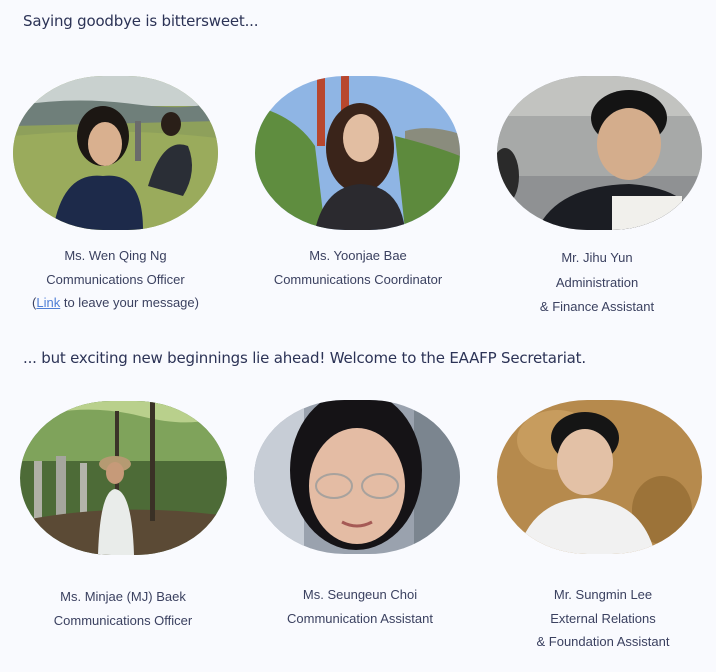  What do you see at coordinates (48, 302) in the screenshot?
I see `leave-message-link: Link` at bounding box center [48, 302].